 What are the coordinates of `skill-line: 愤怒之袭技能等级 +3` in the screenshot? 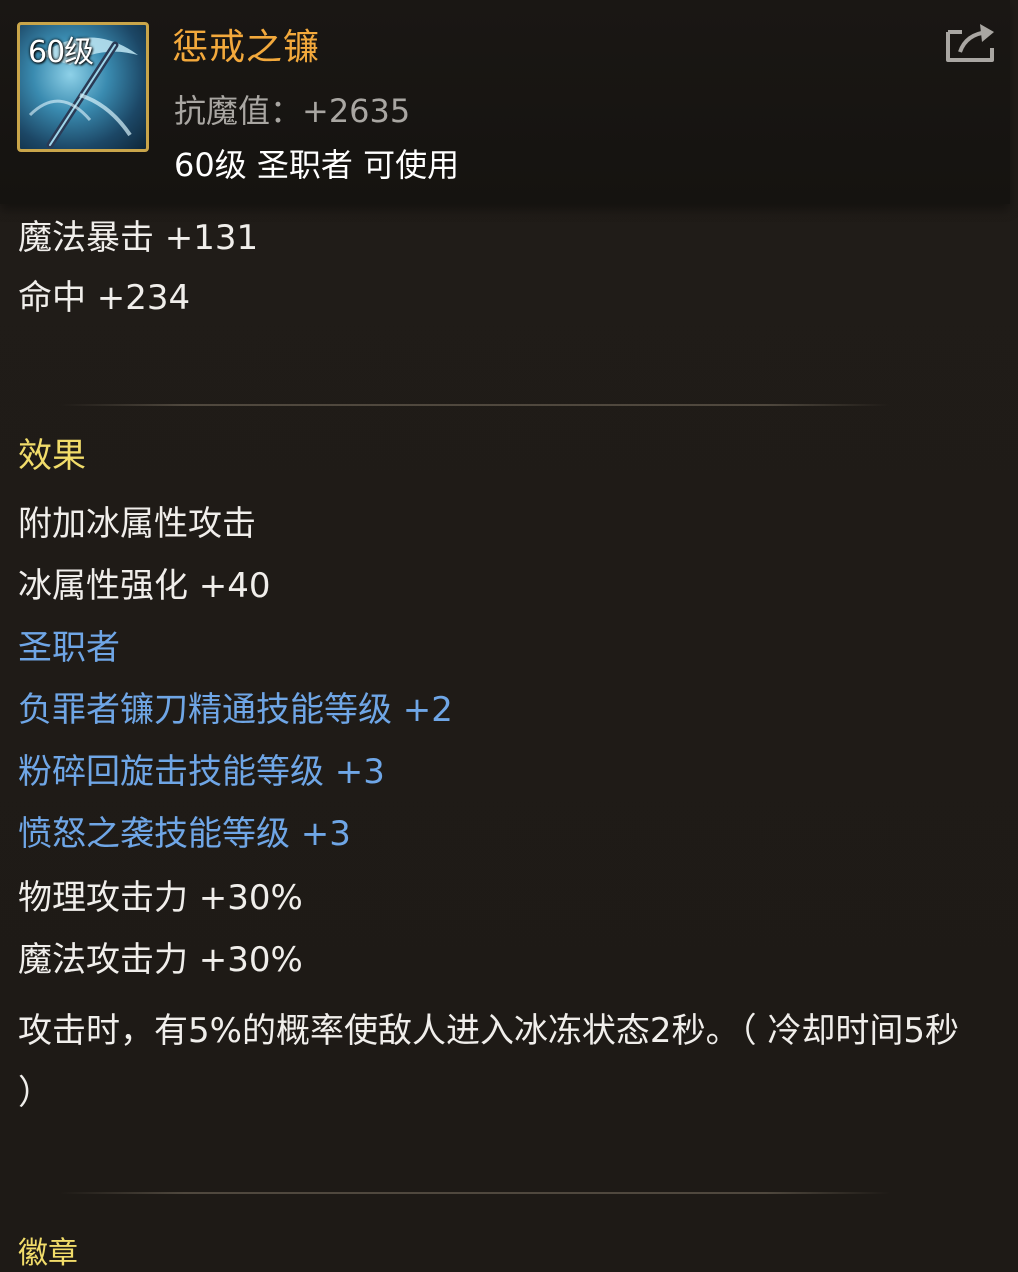 It's located at (184, 834).